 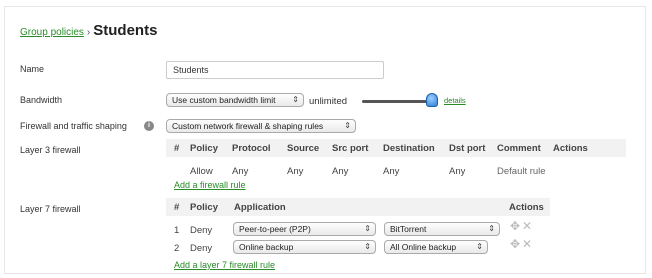 What do you see at coordinates (125, 30) in the screenshot?
I see `page-title: Students` at bounding box center [125, 30].